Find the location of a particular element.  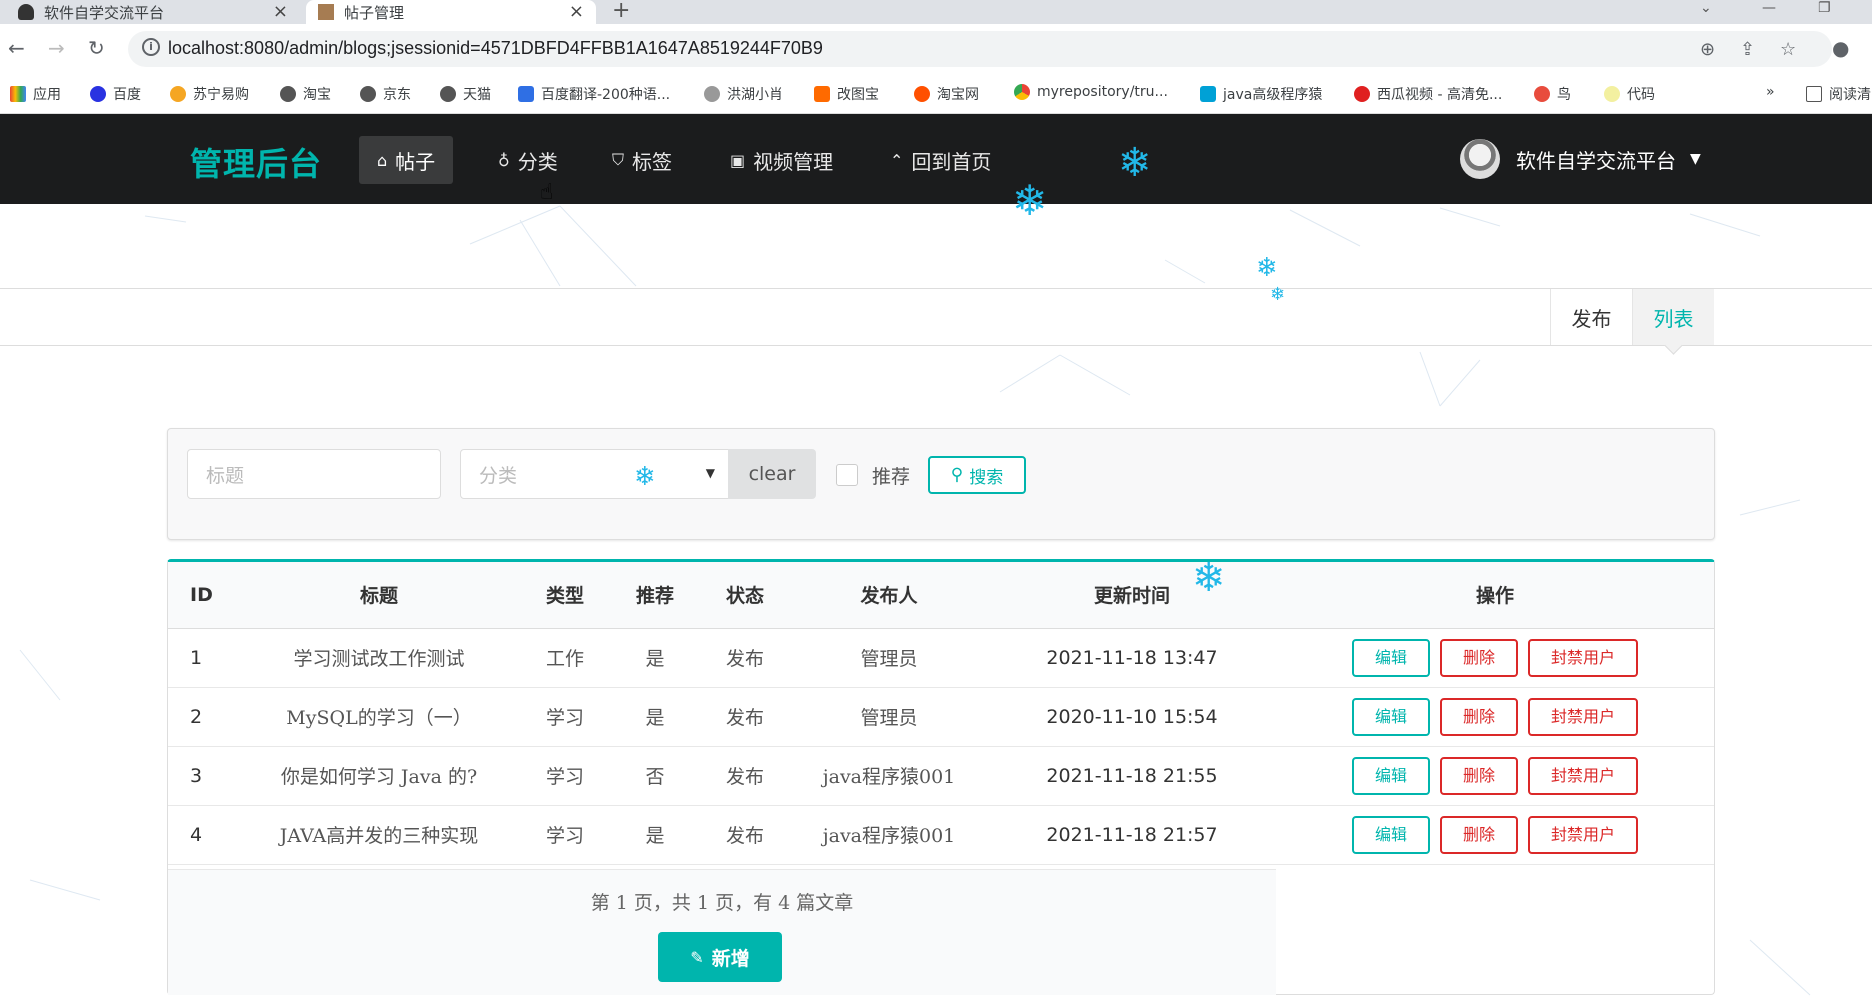

share-icon: ⇪ is located at coordinates (1747, 49).